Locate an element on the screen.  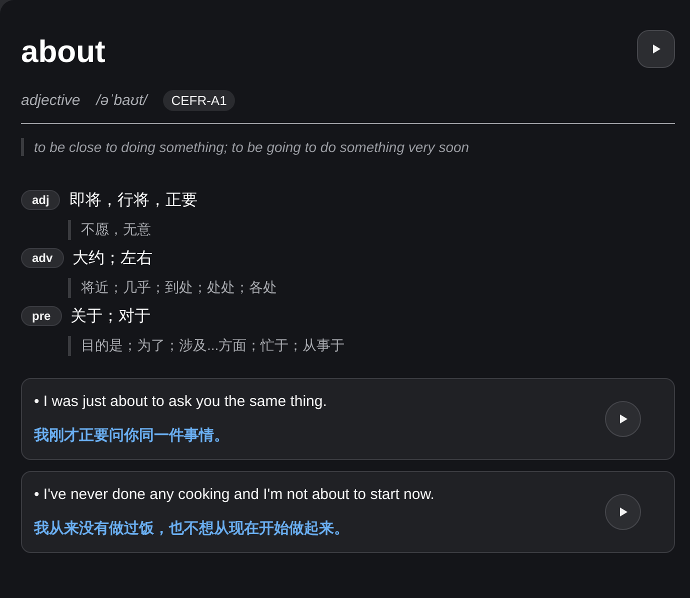
definition-text: to be close to doing something; to be going to do something very soon is located at coordinates (348, 147).